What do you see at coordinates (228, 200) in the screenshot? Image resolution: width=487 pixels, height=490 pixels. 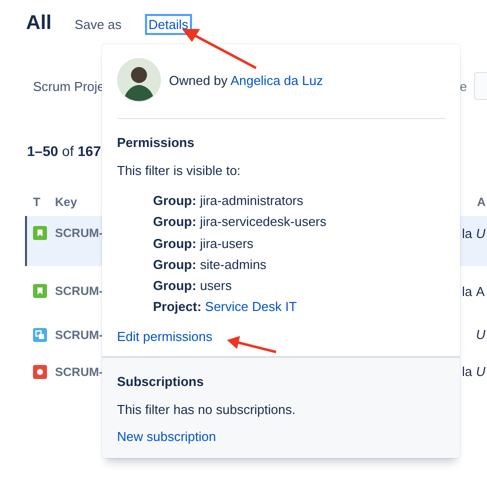 I see `permission-entry: Group: jira-administrators` at bounding box center [228, 200].